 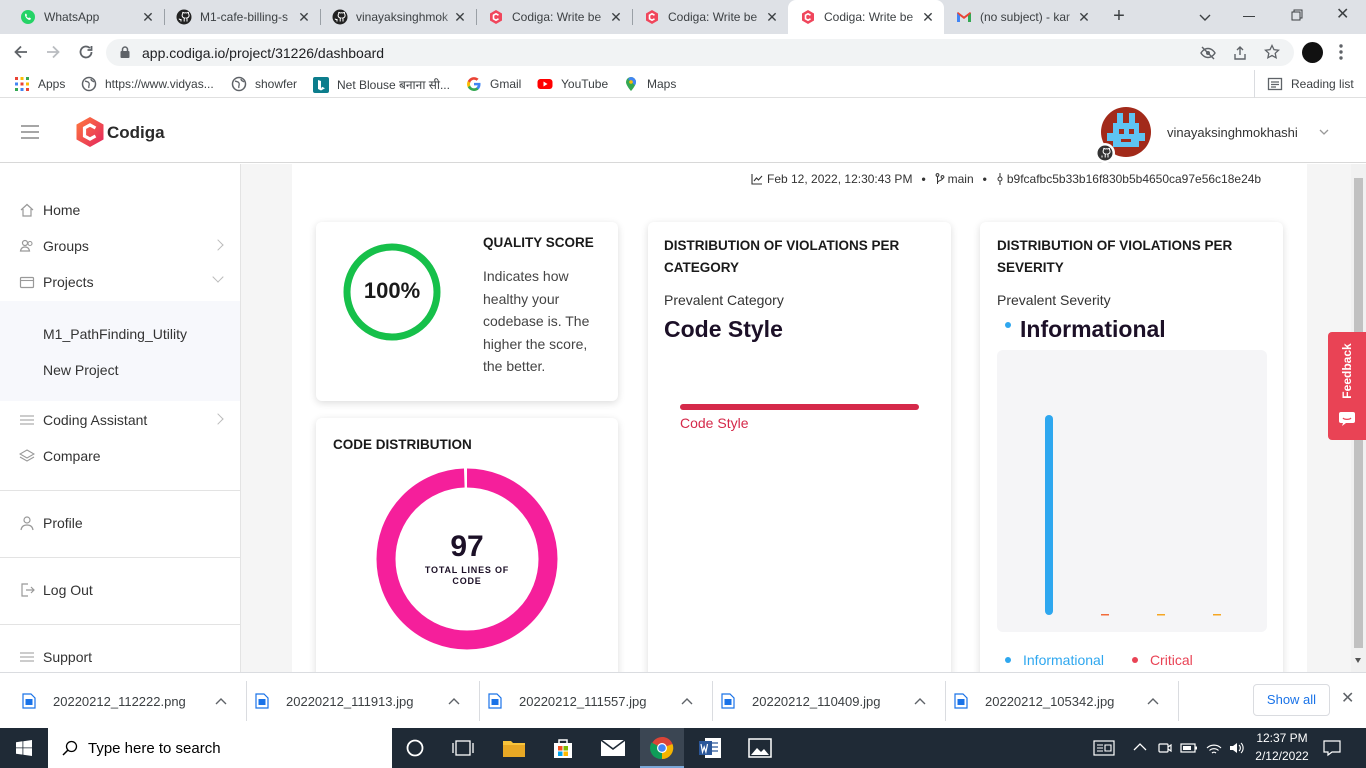 I want to click on tab-gmail: (no subject) - kar ✕, so click(x=1022, y=17).